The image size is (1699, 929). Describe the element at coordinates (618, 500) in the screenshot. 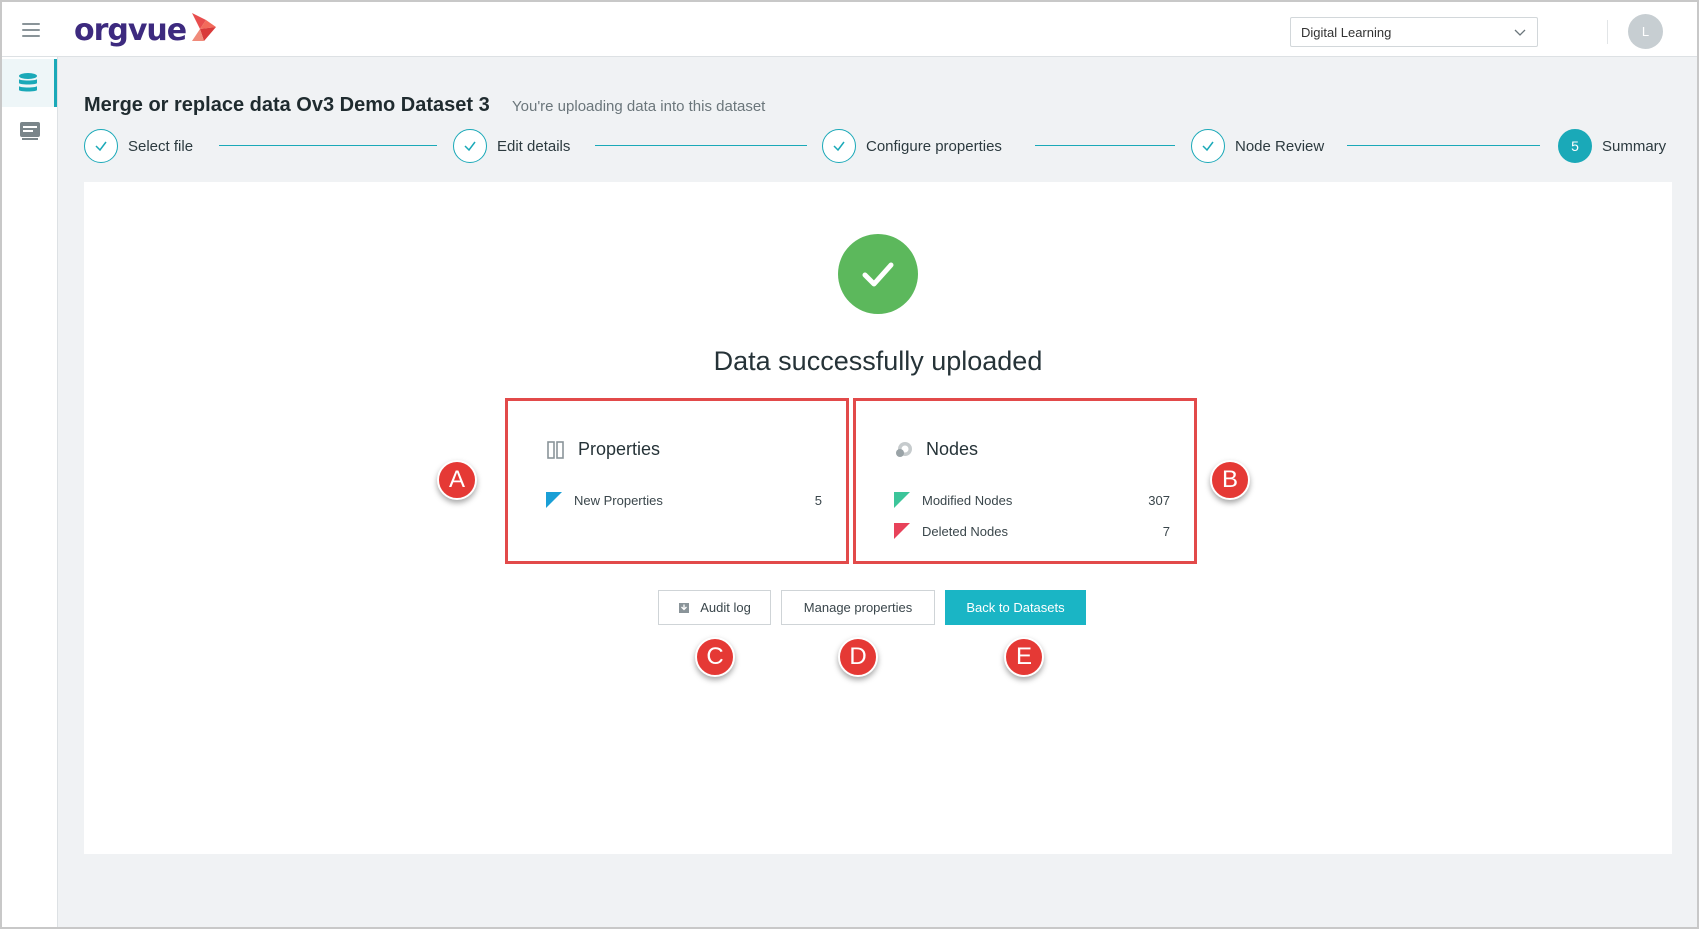

I see `row-label: New Properties` at that location.